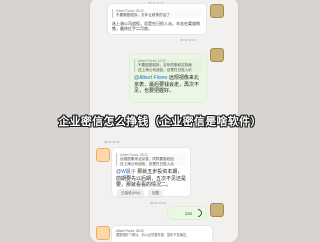  I want to click on message-text: 要整理好个期功，前以必须要事做，整年不是确定。, so click(153, 235).